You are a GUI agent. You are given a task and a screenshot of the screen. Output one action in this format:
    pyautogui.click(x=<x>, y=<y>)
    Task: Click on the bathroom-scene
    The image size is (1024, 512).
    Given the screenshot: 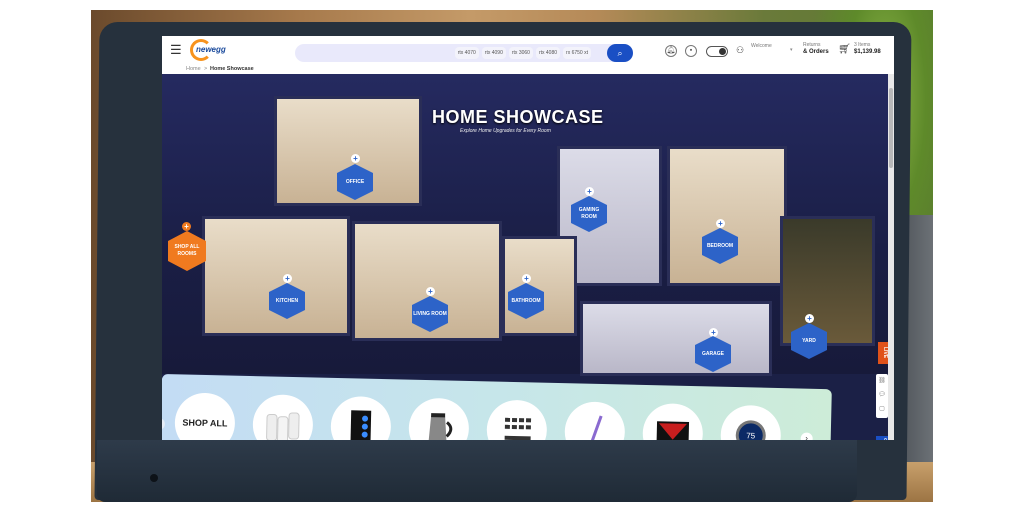 What is the action you would take?
    pyautogui.click(x=539, y=286)
    